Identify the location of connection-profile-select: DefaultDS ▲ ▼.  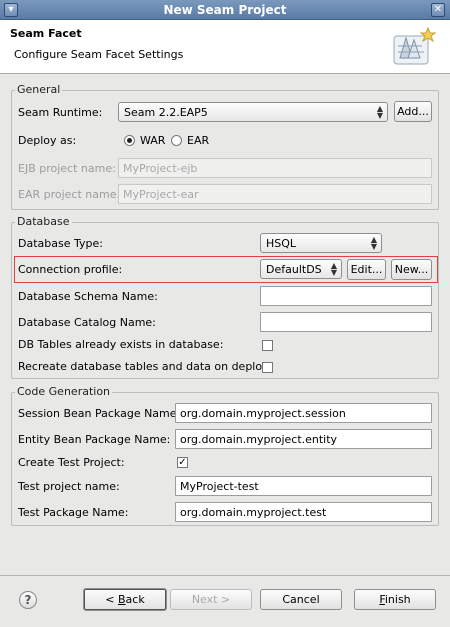
(301, 269).